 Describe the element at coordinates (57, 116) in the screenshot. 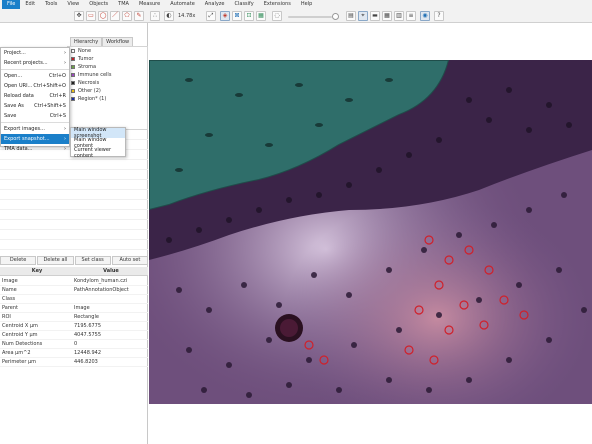

I see `file-menu-item-shortcut: Ctrl+S` at that location.